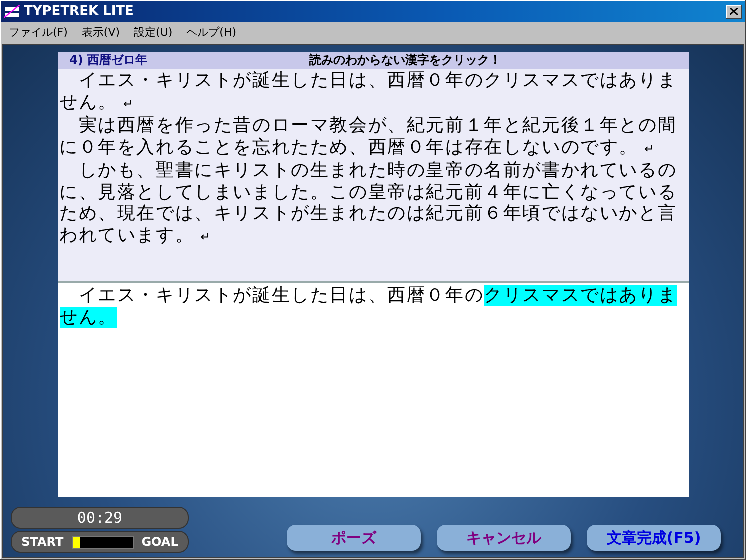  Describe the element at coordinates (369, 137) in the screenshot. I see `source-paragraph: 実は西暦を作った昔のローマ教会が、紀元前１年と紀元後１年との間に０年を入れることを忘れたため、西暦０年は存在しないのです。 ↵` at that location.